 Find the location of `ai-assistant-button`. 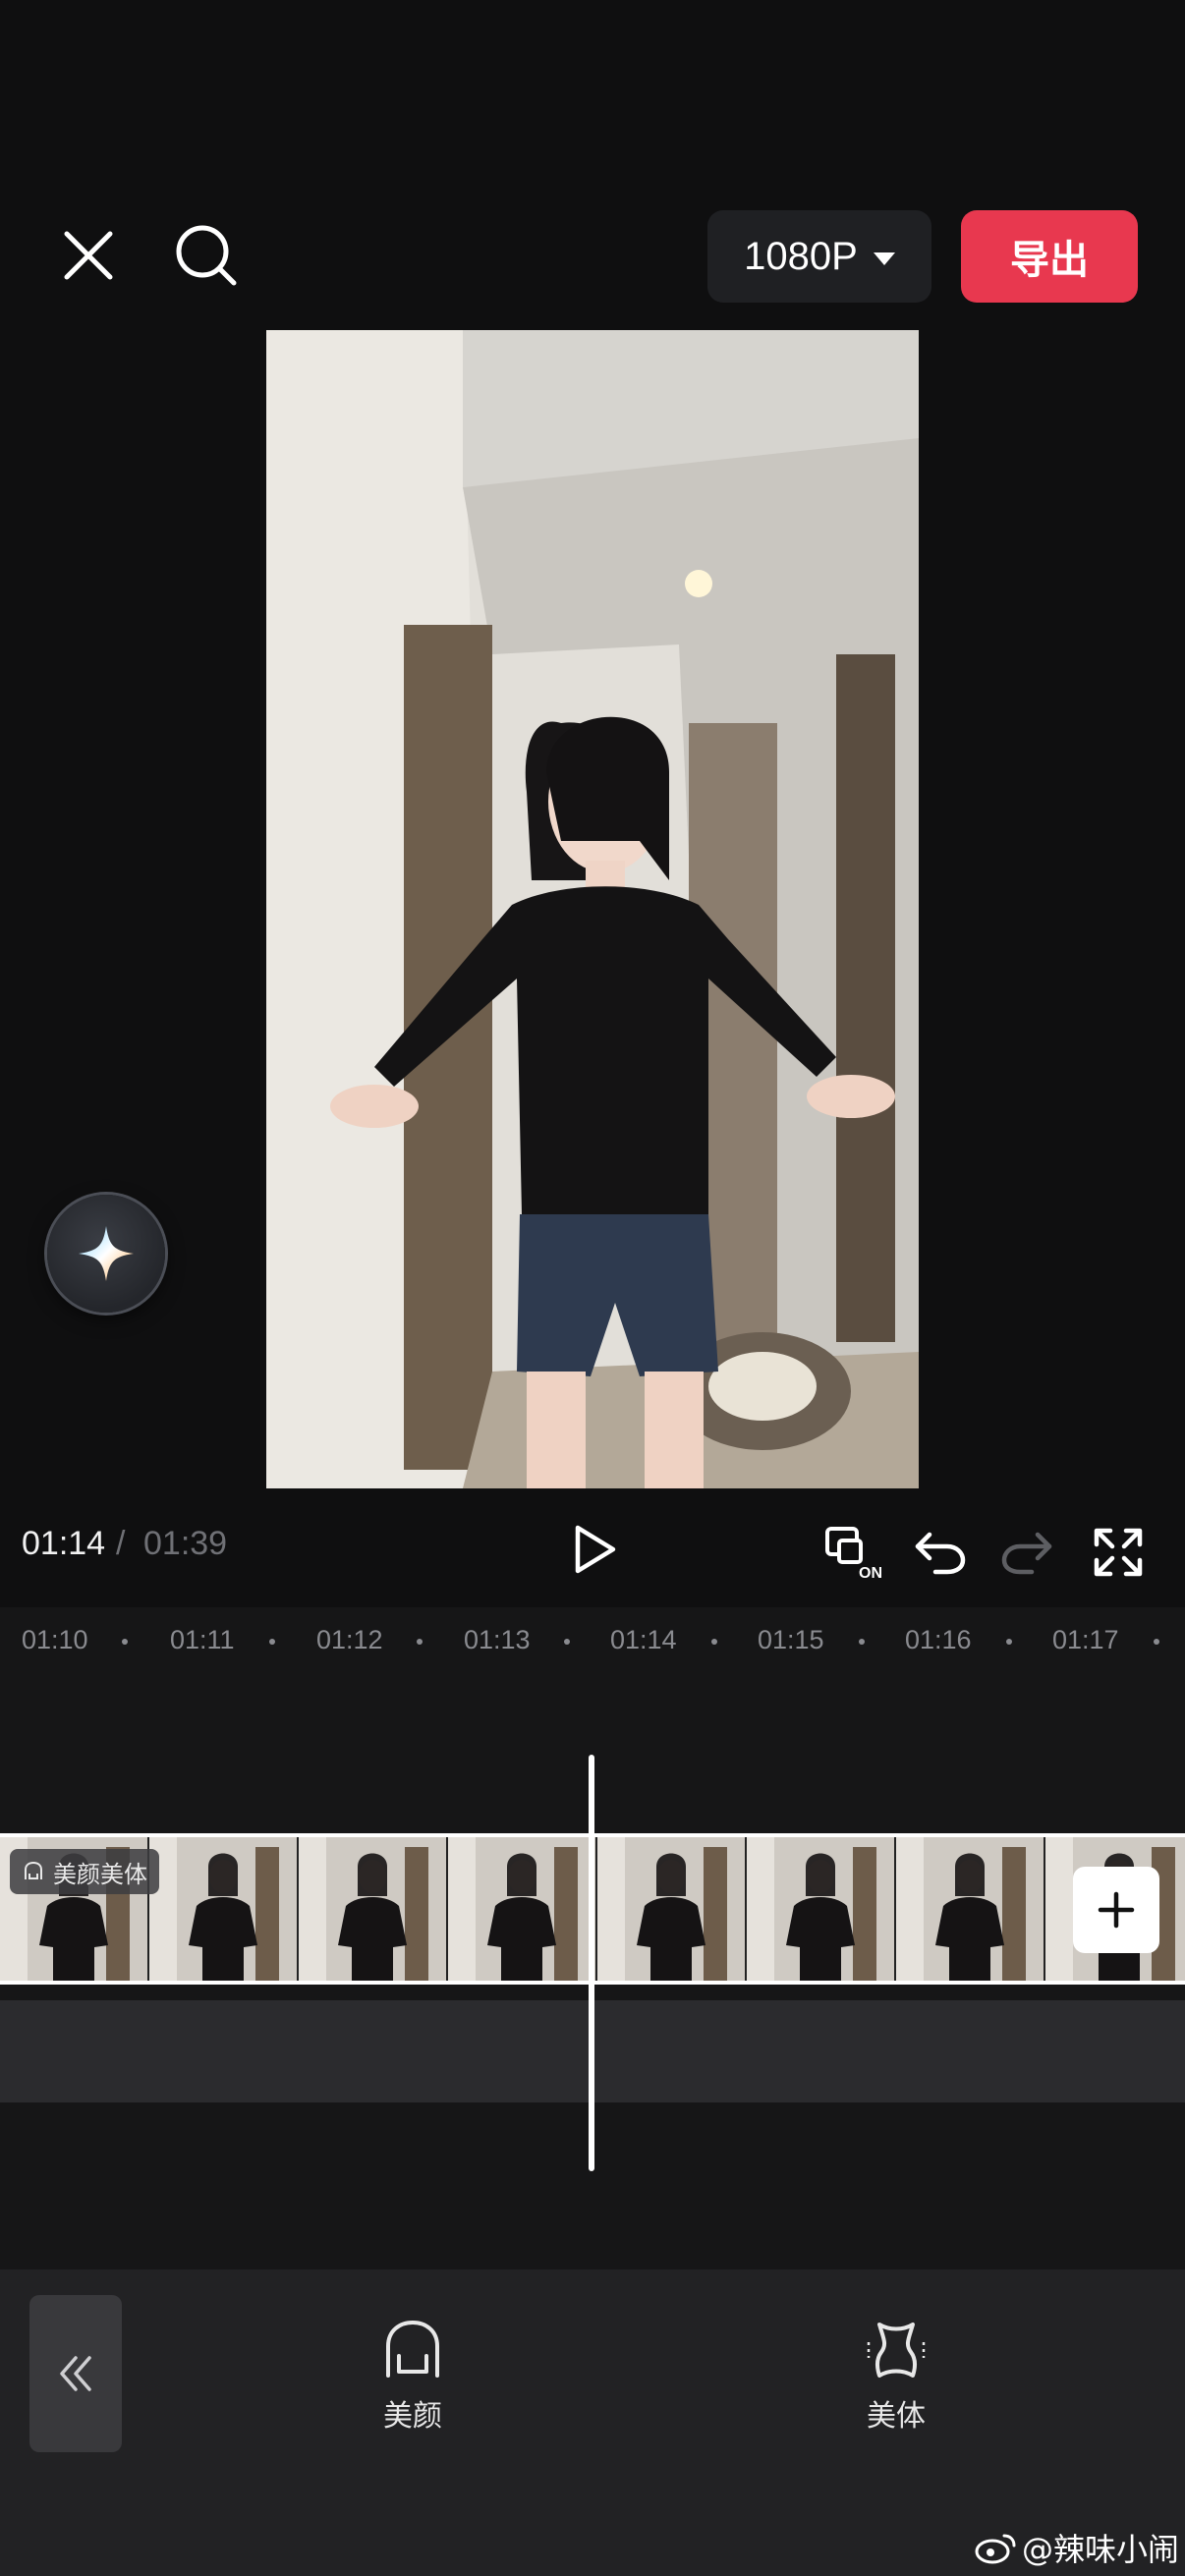

ai-assistant-button is located at coordinates (106, 1254).